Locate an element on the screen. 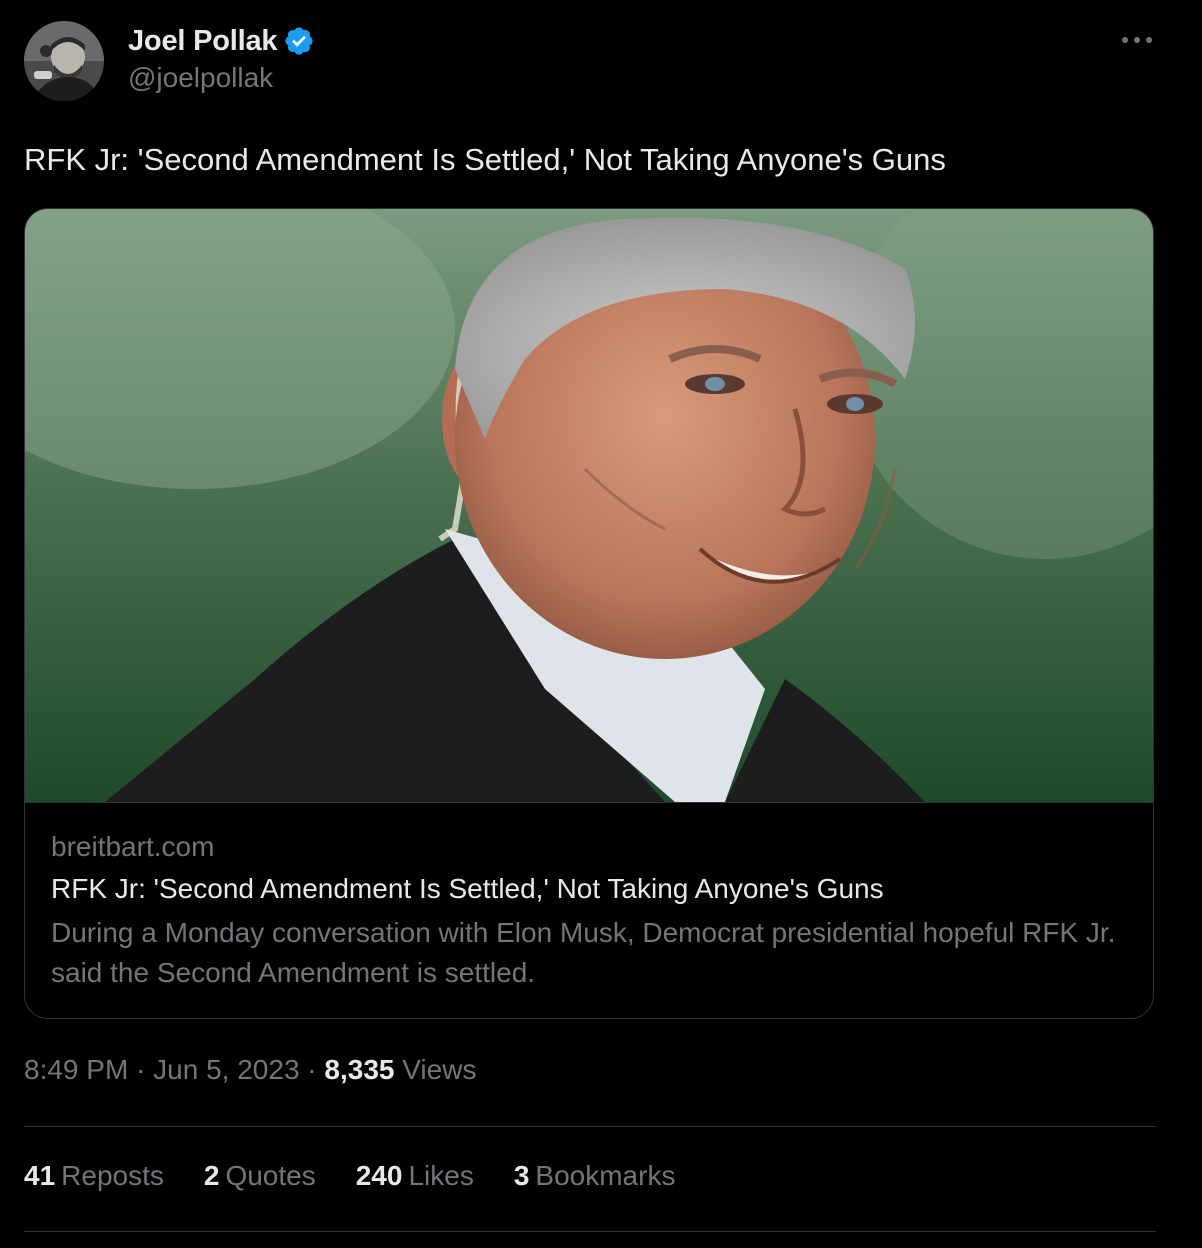 This screenshot has height=1248, width=1202. tweet-meta: 8:49 PM · Jun 5, 2023 · 8,335 Views is located at coordinates (250, 1070).